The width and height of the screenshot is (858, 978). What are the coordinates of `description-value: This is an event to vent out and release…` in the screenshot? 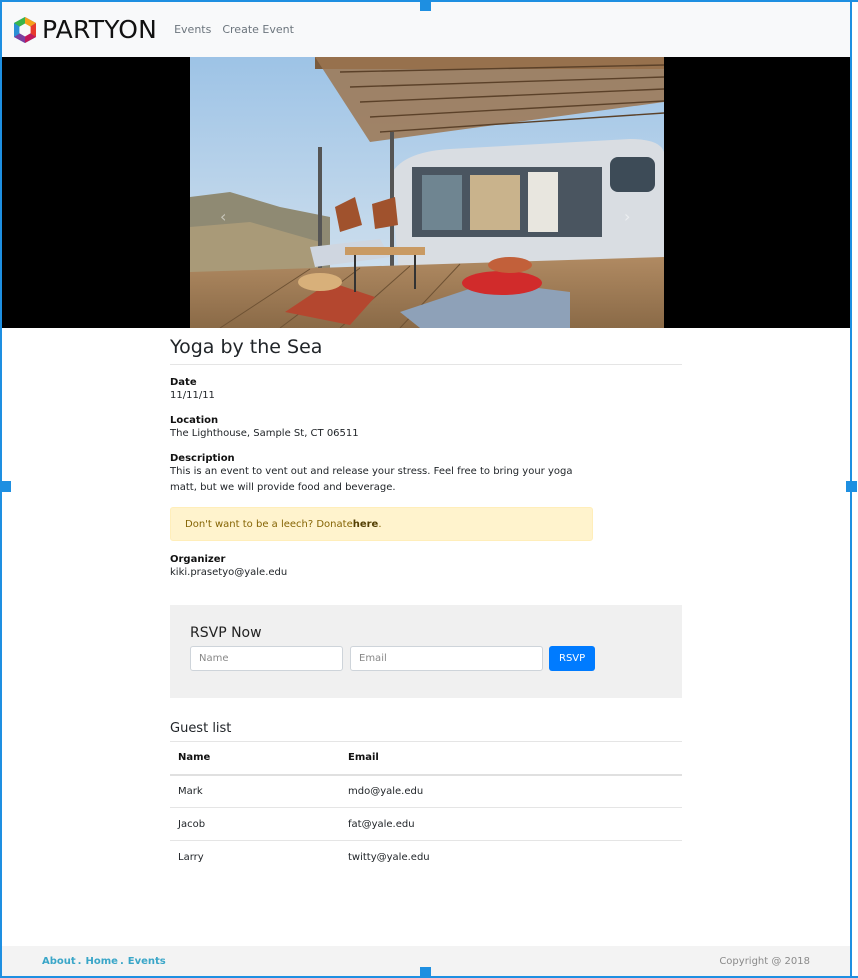 It's located at (371, 479).